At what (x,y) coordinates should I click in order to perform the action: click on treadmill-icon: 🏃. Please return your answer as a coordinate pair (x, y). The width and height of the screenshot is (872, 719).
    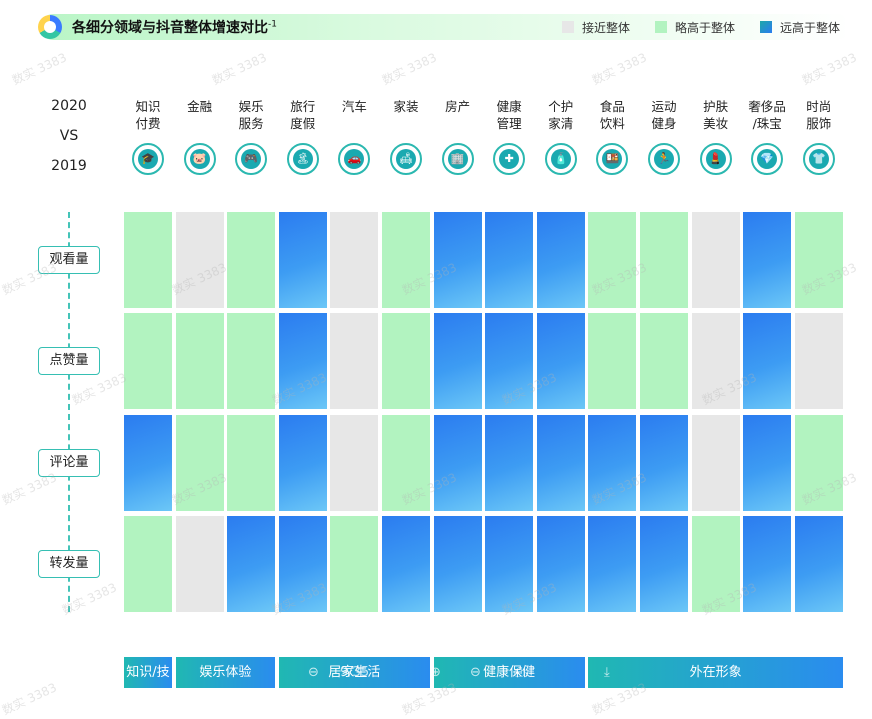
    Looking at the image, I should click on (664, 159).